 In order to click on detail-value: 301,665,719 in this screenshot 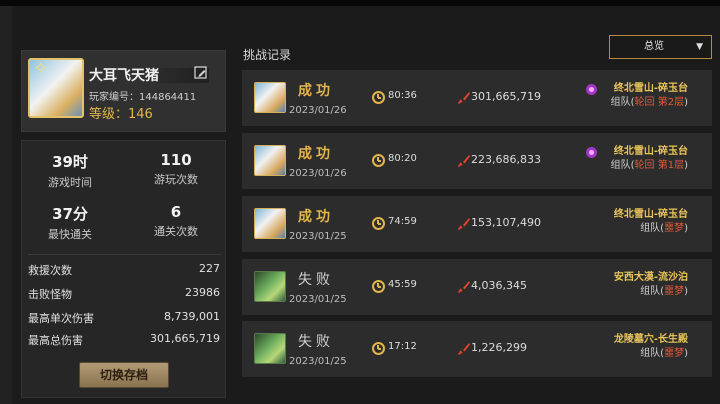, I will do `click(185, 338)`.